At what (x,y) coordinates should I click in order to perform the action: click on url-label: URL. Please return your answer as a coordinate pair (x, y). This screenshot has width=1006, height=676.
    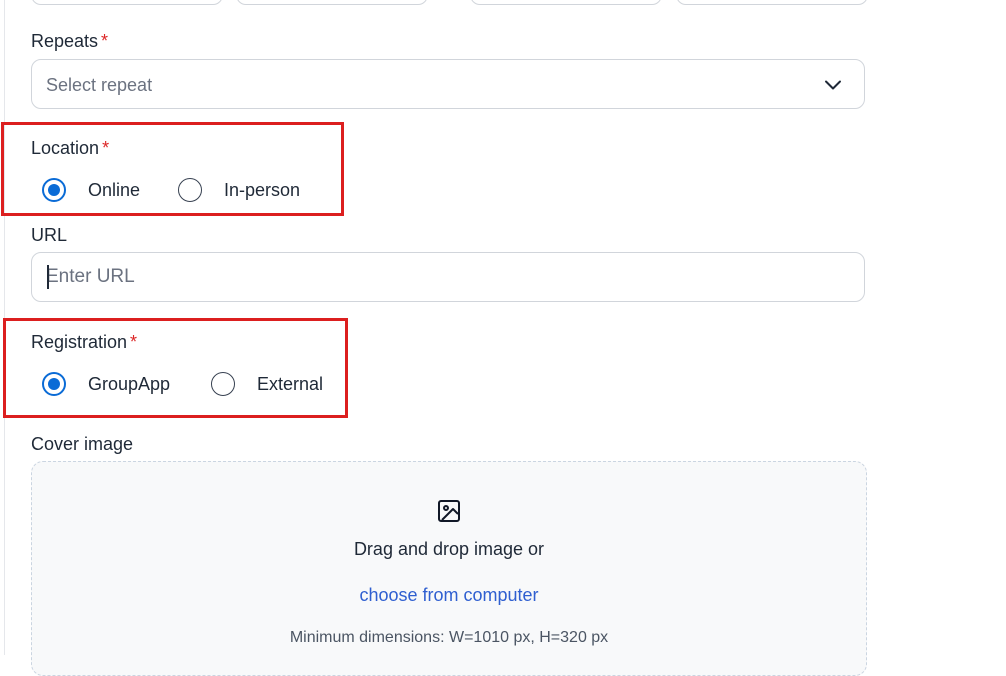
    Looking at the image, I should click on (49, 235).